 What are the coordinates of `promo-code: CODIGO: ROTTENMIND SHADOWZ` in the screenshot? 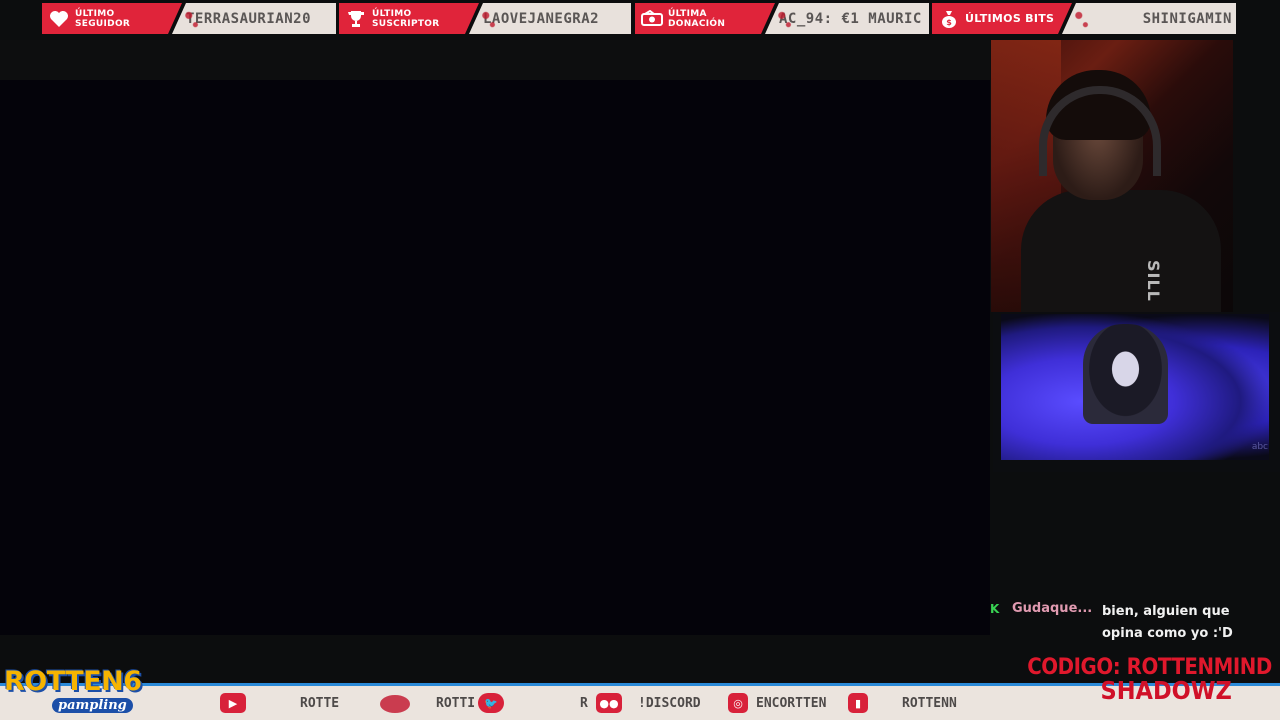 It's located at (1136, 680).